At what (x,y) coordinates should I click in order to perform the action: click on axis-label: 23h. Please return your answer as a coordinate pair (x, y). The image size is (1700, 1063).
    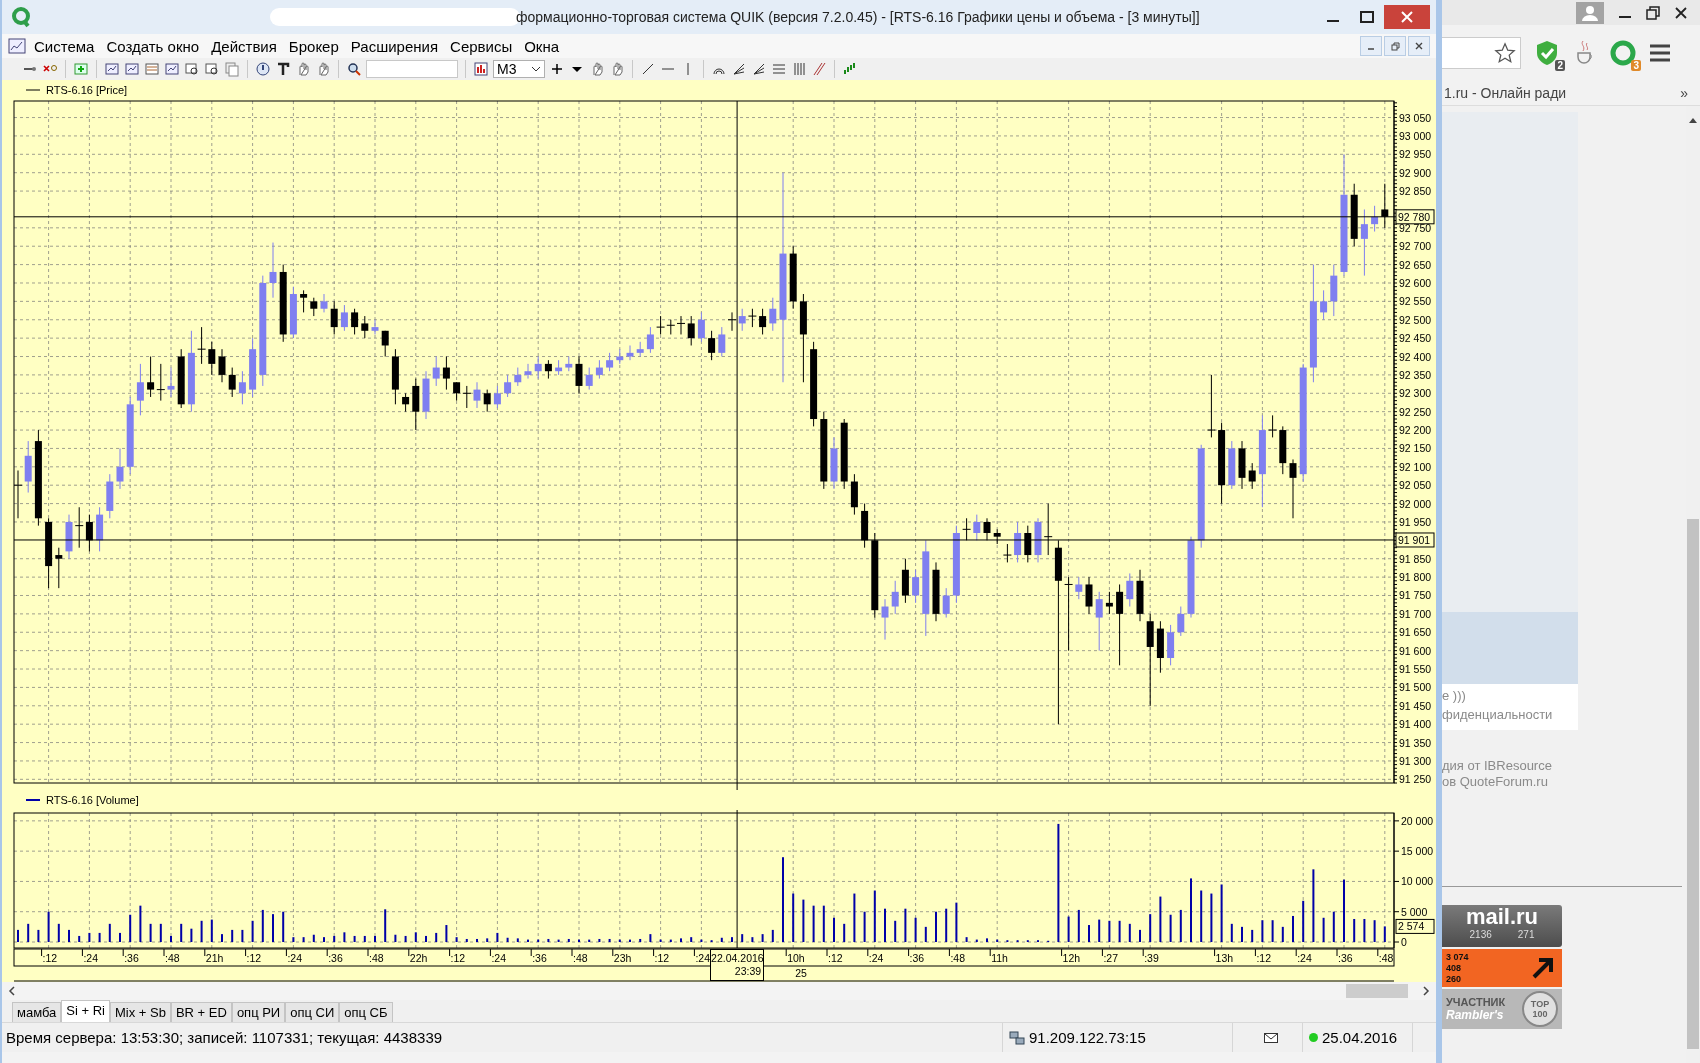
    Looking at the image, I should click on (622, 958).